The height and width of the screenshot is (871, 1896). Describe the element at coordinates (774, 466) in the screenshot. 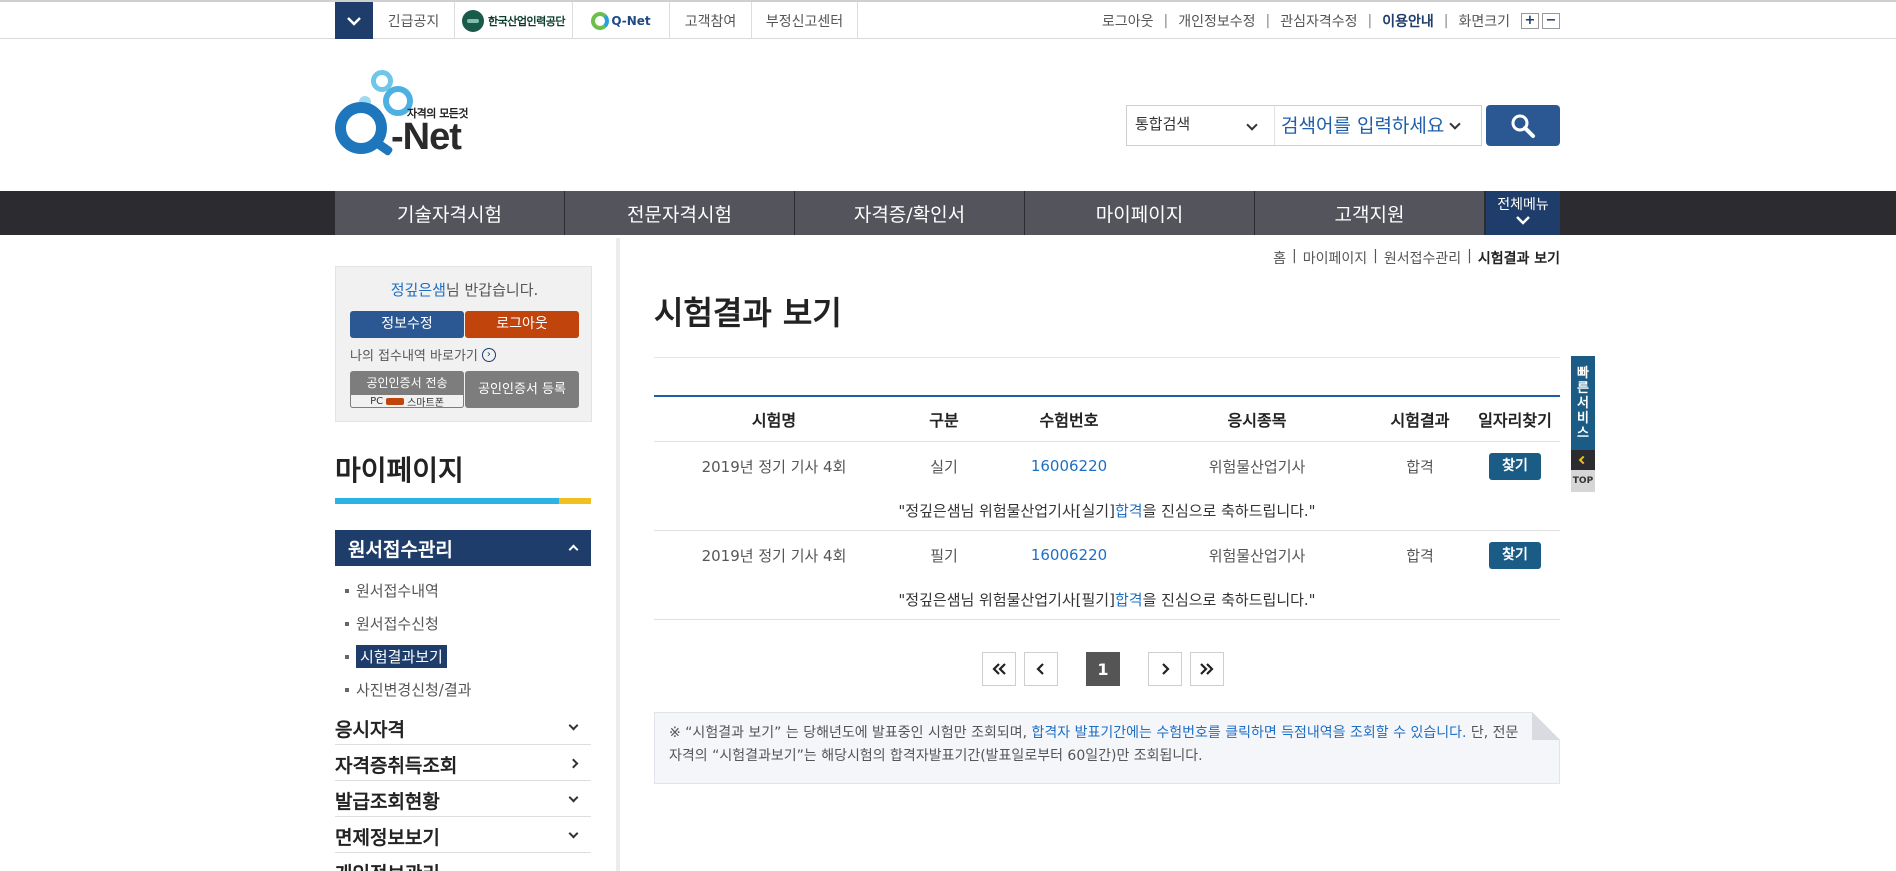

I see `cell-exam: 2019년 정기 기사 4회` at that location.